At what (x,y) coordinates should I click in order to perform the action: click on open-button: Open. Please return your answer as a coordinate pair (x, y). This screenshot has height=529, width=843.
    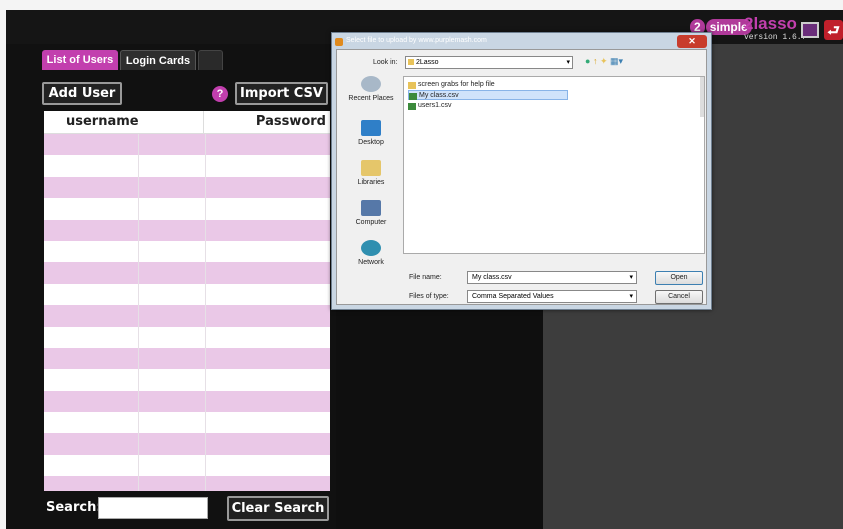
    Looking at the image, I should click on (679, 278).